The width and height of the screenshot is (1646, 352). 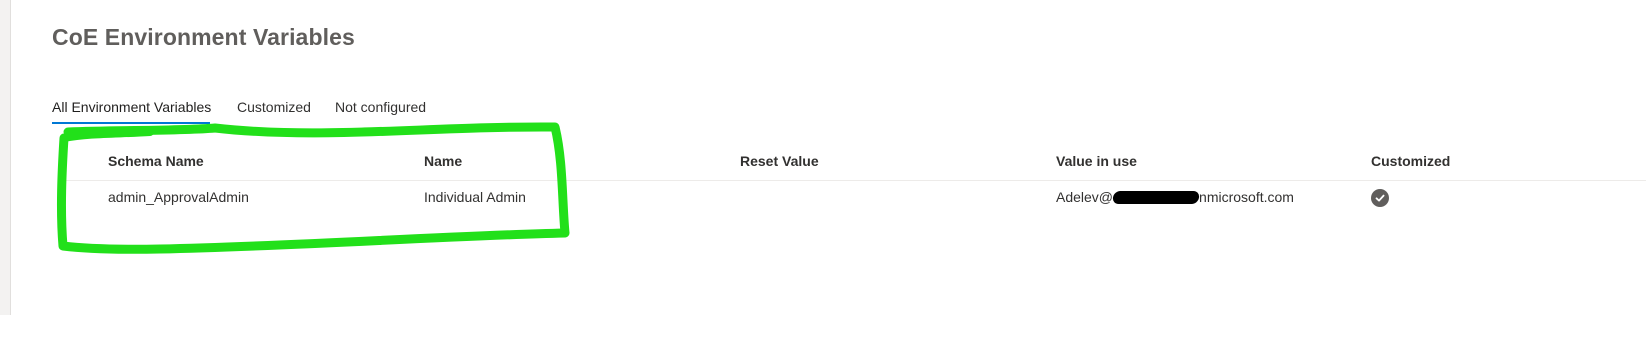 What do you see at coordinates (132, 107) in the screenshot?
I see `tab-label: All Environment Variables` at bounding box center [132, 107].